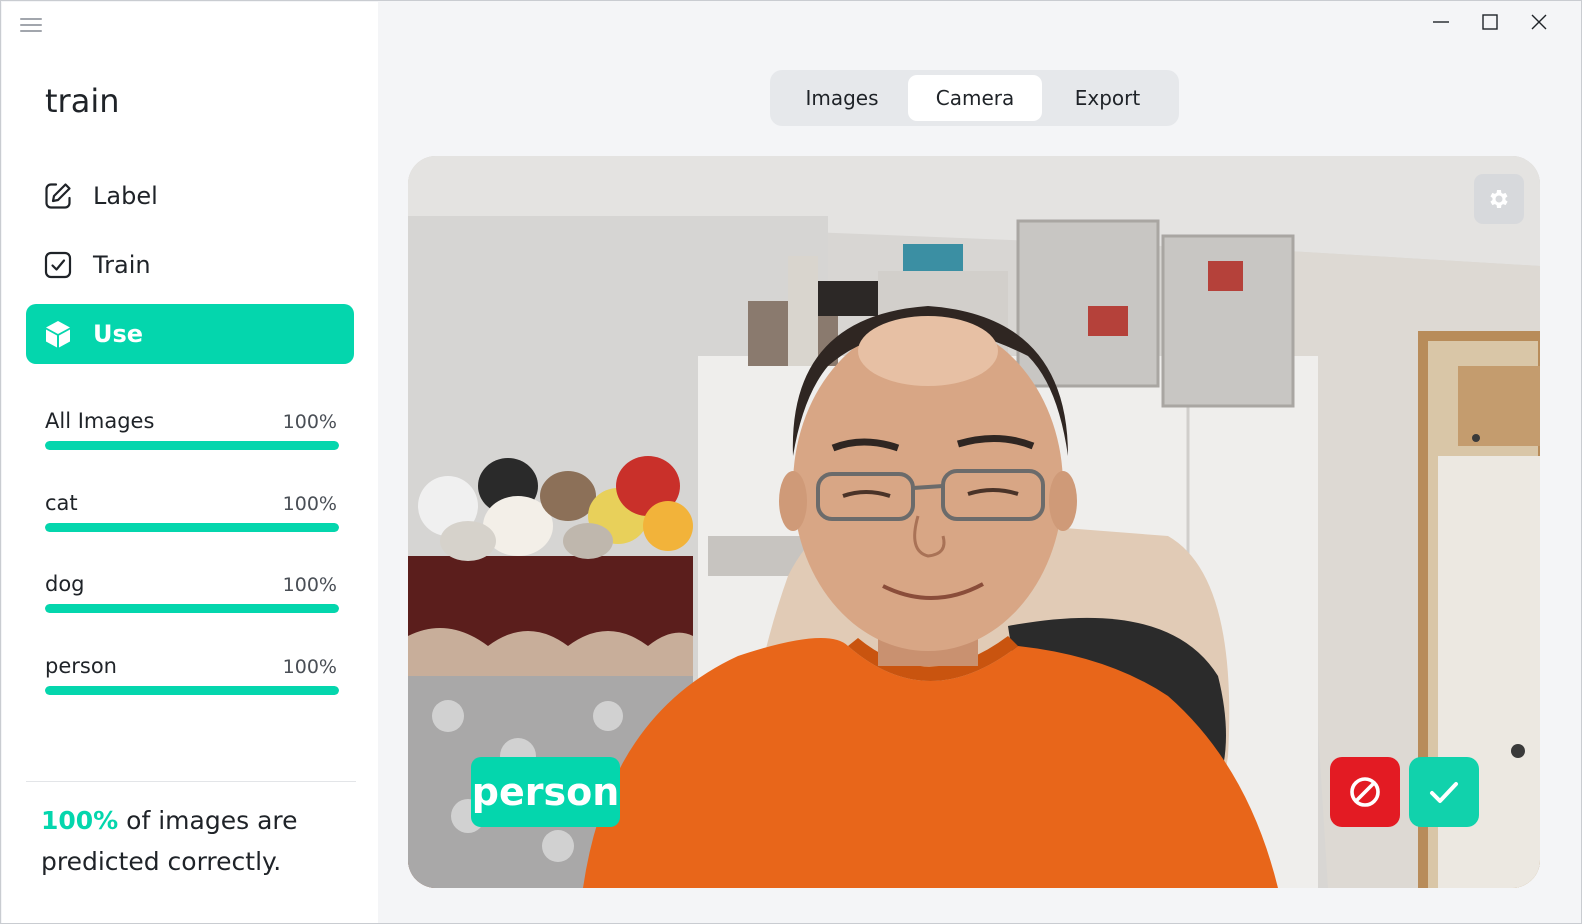 Image resolution: width=1582 pixels, height=924 pixels. Describe the element at coordinates (190, 265) in the screenshot. I see `nav-item-train: Train` at that location.